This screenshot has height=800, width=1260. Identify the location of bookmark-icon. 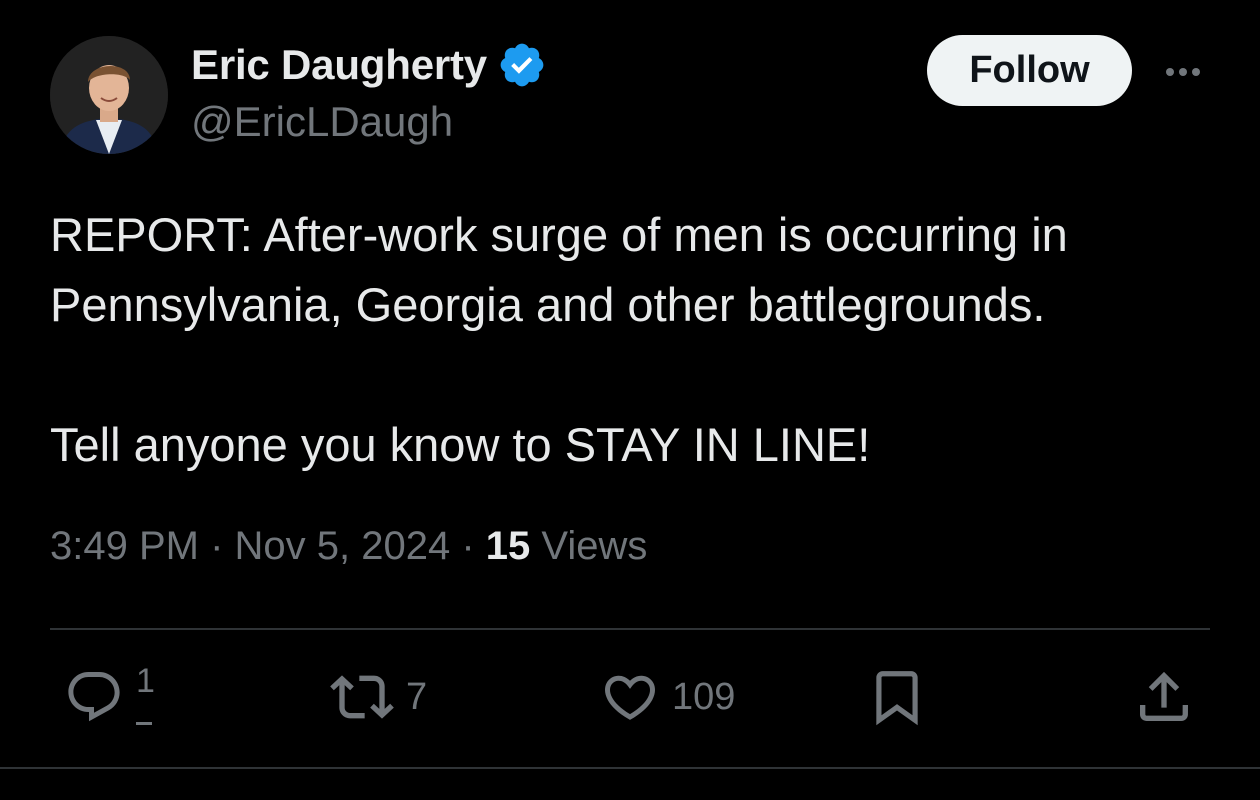
(897, 698).